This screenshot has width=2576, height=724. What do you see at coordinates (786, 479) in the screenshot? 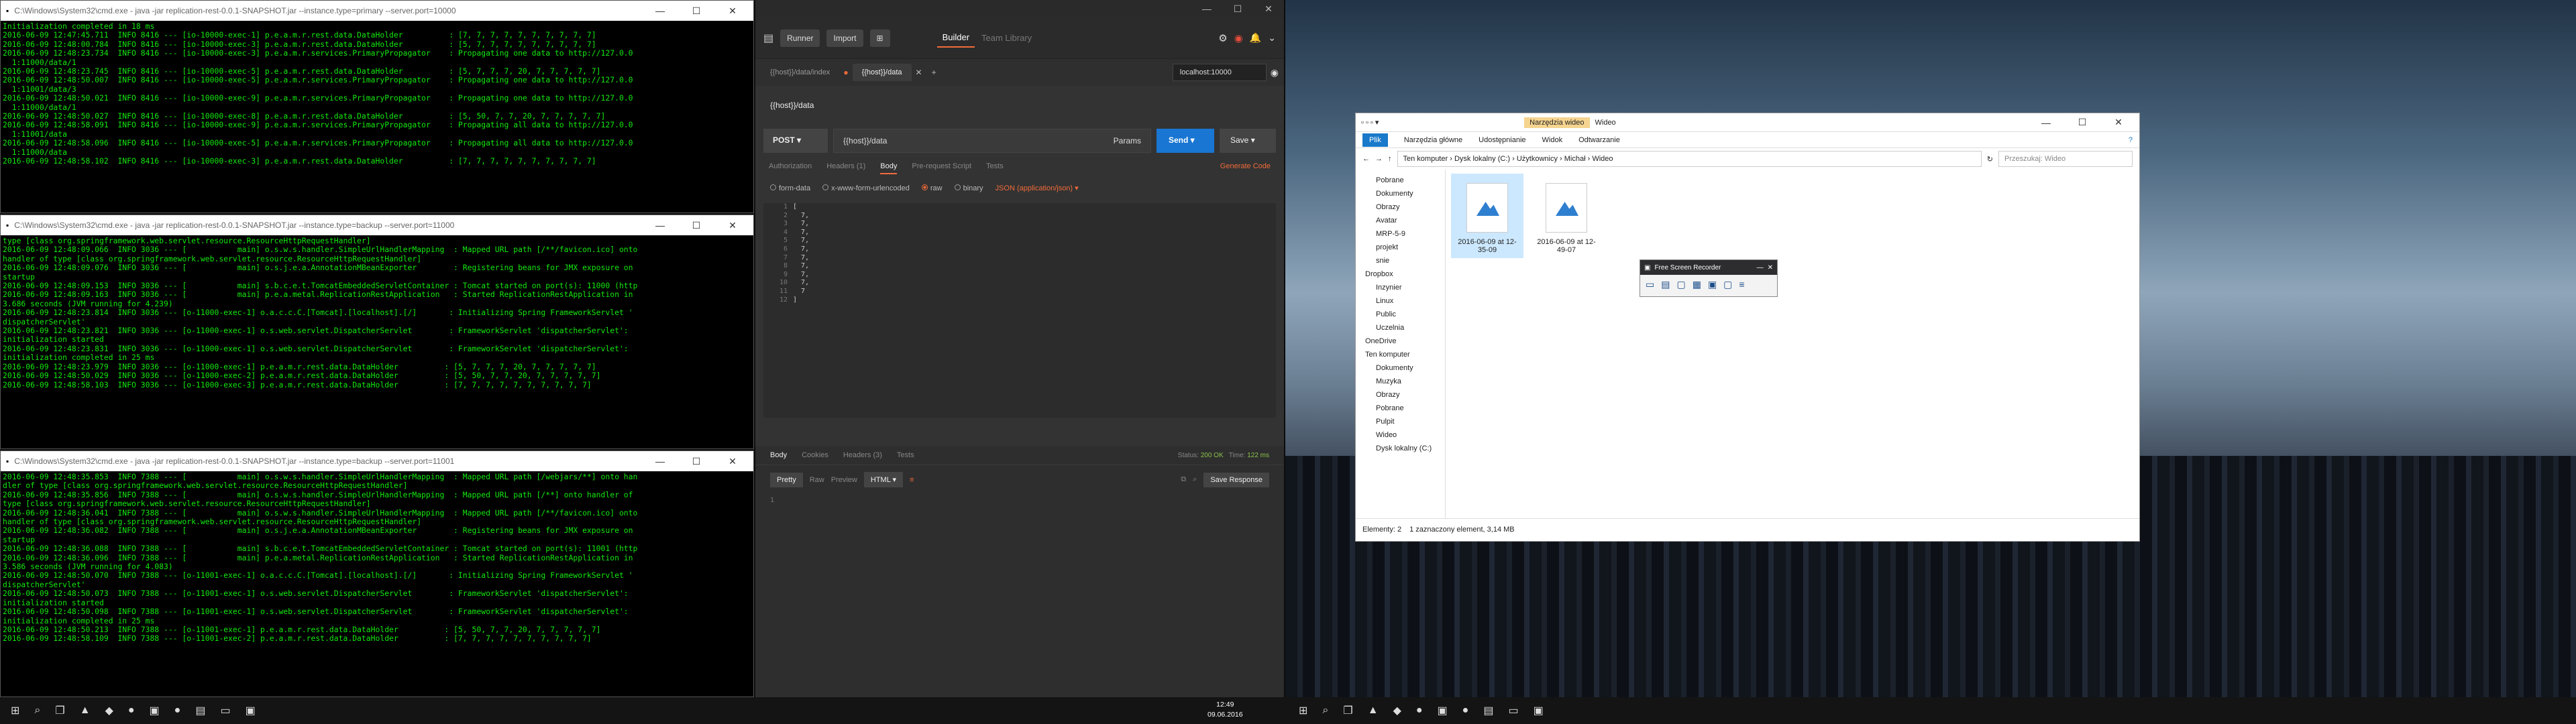
I see `view-pretty: Pretty` at bounding box center [786, 479].